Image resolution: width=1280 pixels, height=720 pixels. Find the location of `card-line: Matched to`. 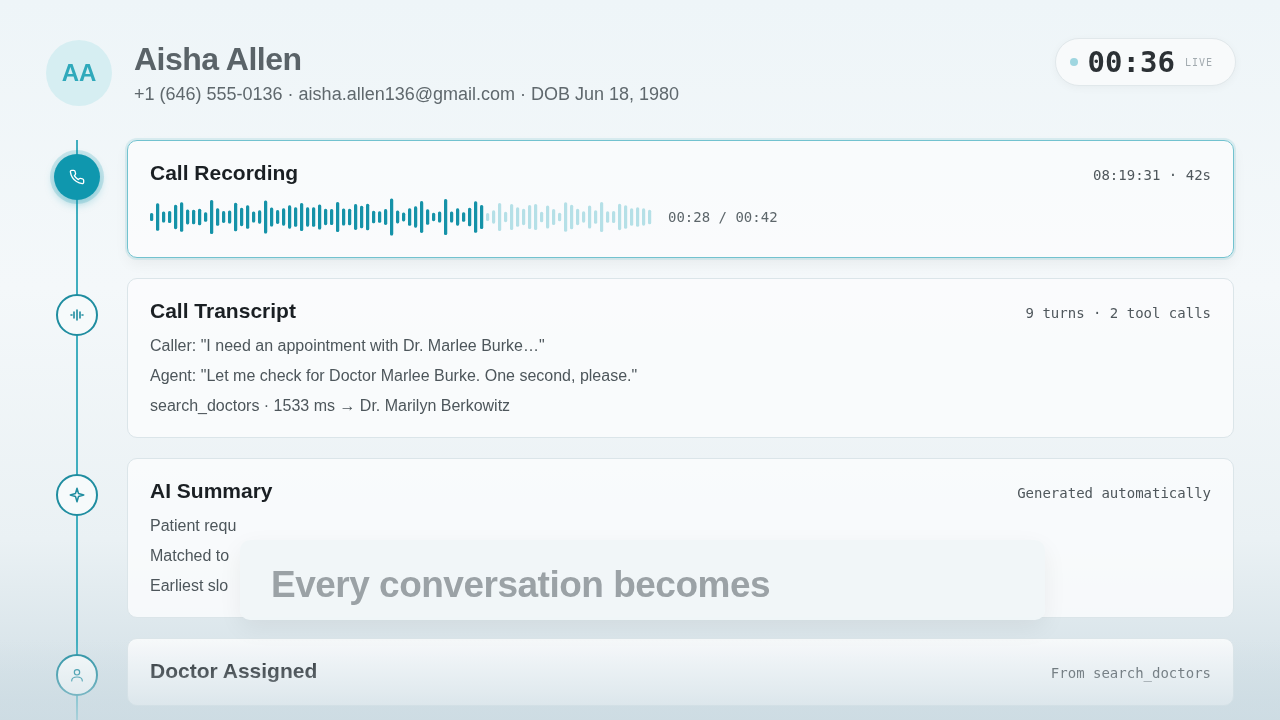

card-line: Matched to is located at coordinates (190, 556).